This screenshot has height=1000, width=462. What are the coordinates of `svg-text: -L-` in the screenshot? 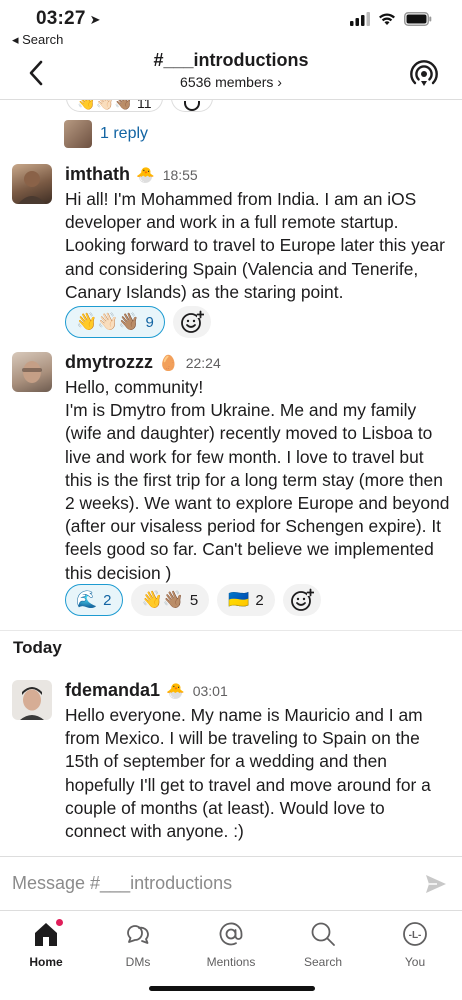 It's located at (415, 935).